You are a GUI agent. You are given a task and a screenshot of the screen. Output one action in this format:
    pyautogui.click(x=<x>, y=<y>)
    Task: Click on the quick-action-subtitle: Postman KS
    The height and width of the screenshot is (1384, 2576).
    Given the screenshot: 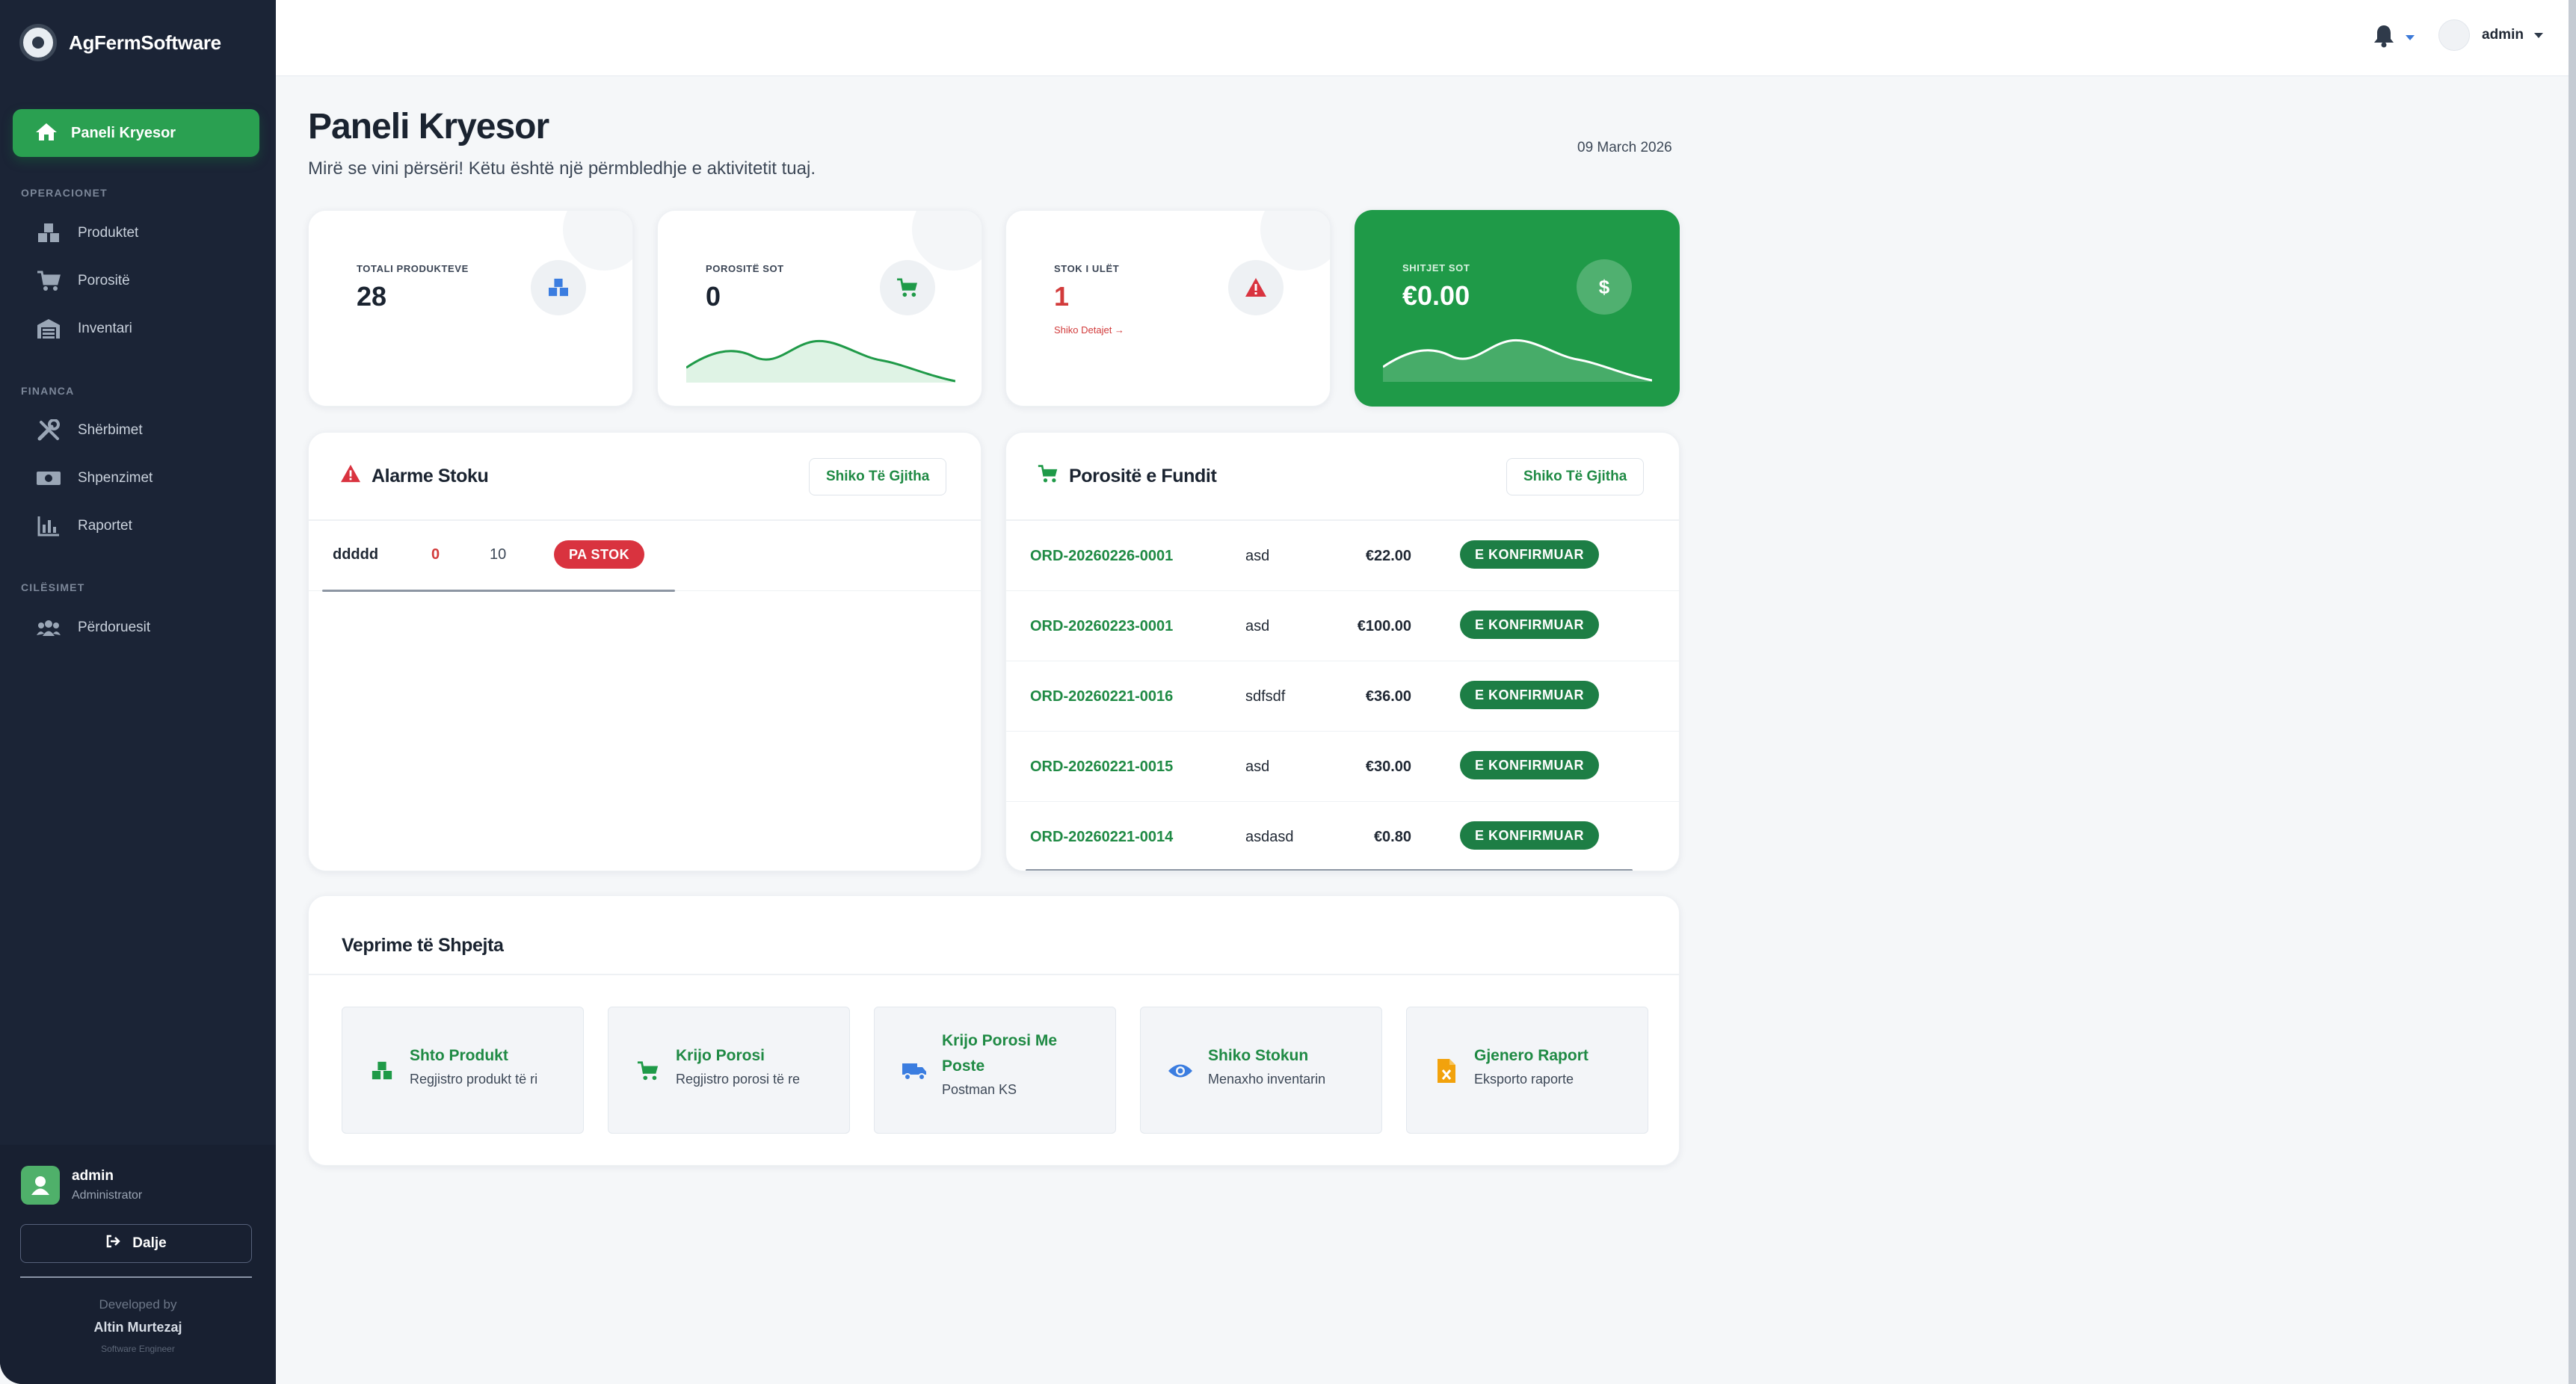 What is the action you would take?
    pyautogui.click(x=979, y=1089)
    